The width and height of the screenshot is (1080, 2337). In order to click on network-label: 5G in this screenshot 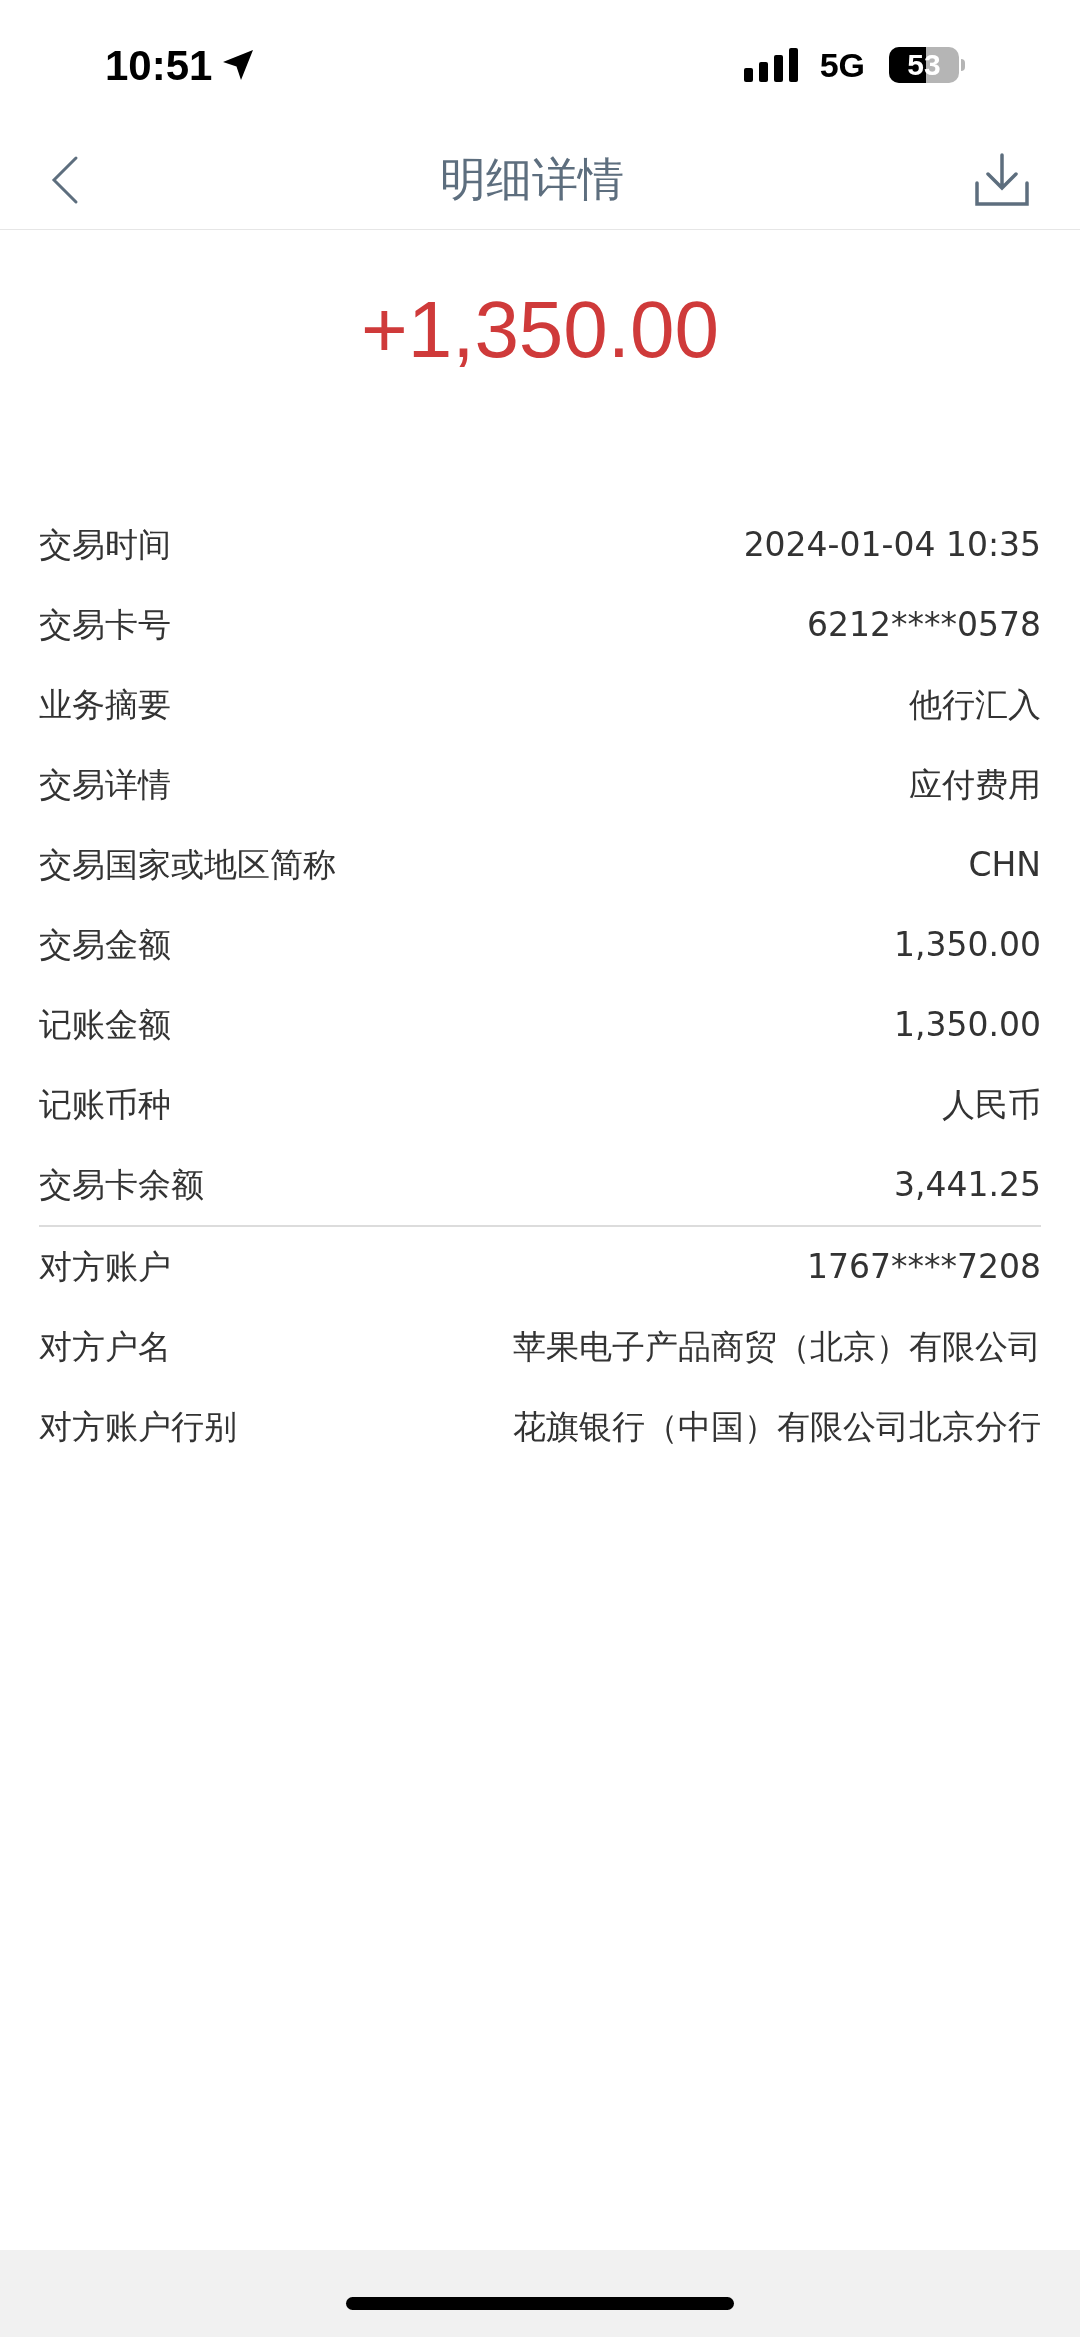, I will do `click(842, 65)`.